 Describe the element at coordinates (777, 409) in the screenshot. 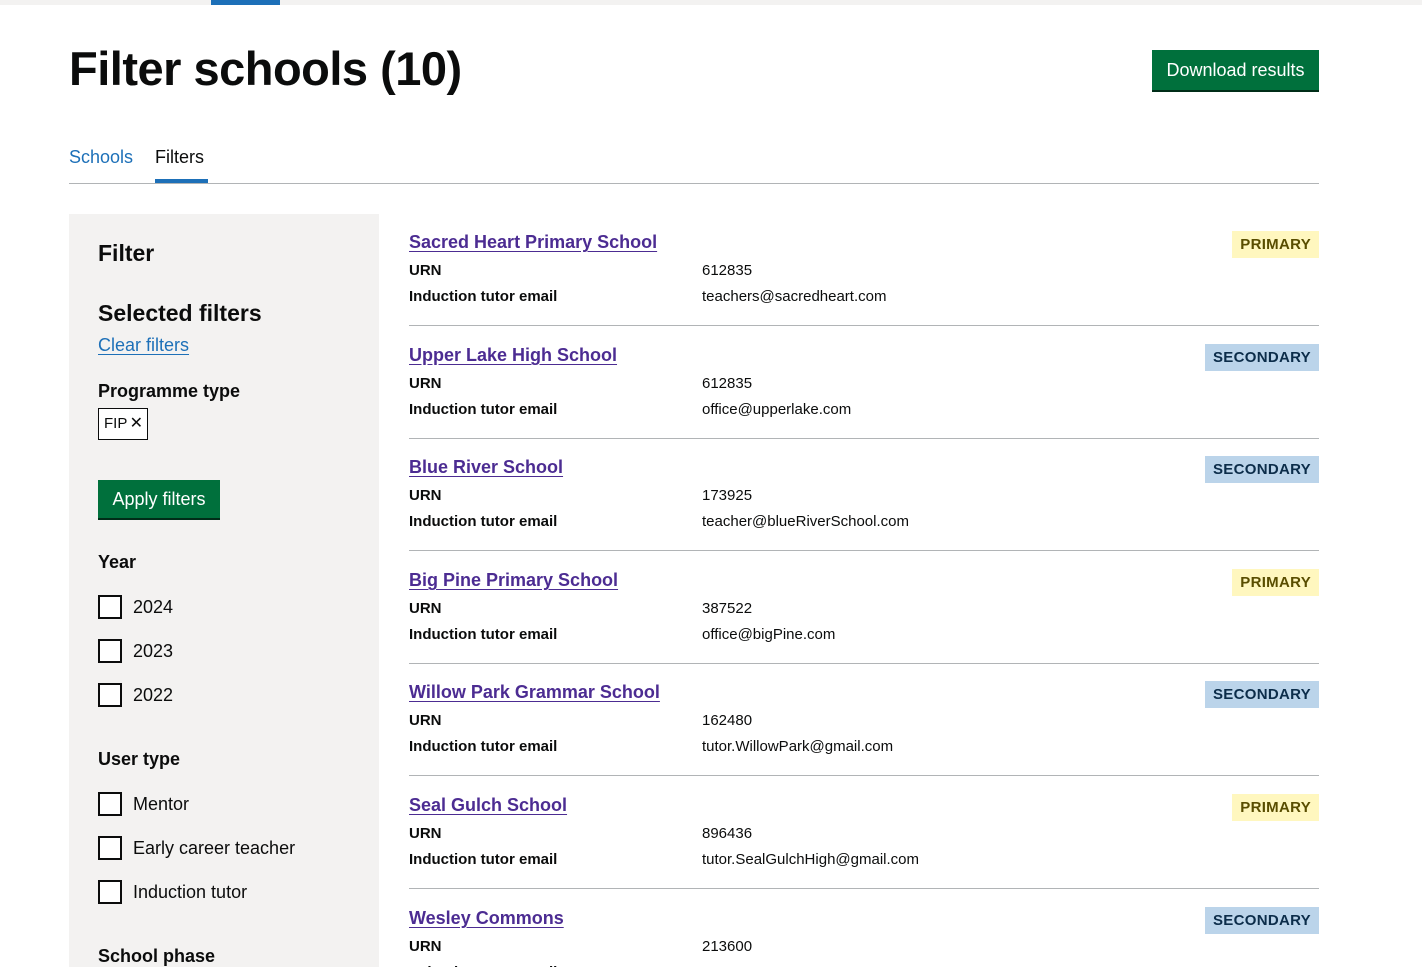

I see `email-value: office@upperlake.com` at that location.